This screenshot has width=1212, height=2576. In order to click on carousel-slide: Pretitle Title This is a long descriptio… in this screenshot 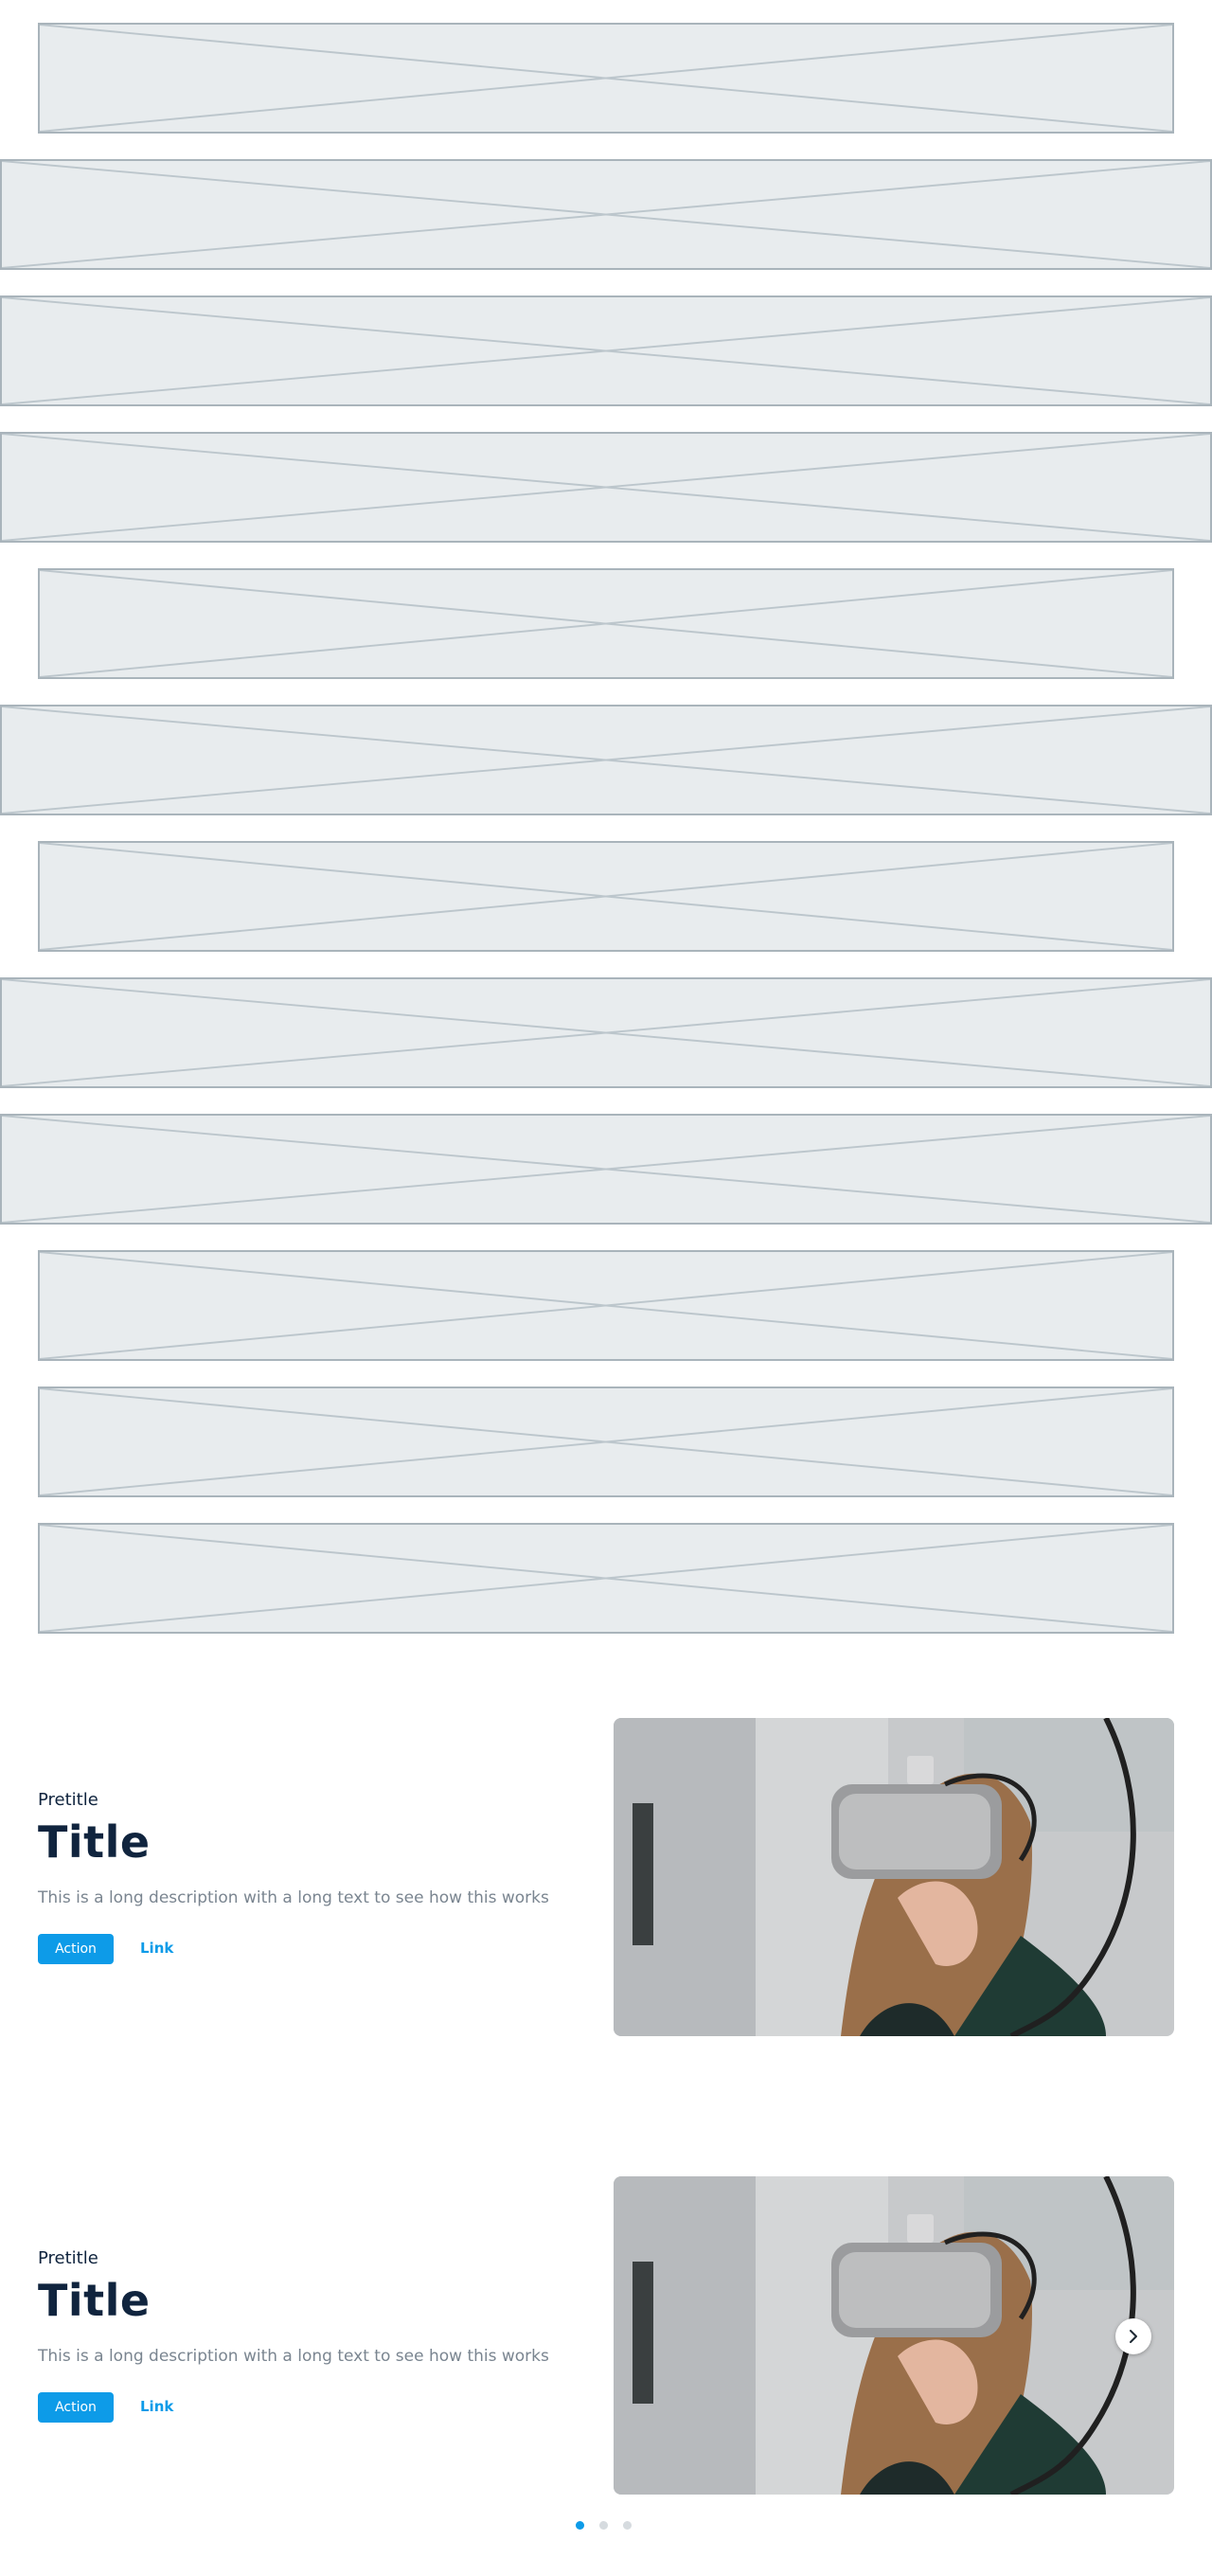, I will do `click(606, 2335)`.